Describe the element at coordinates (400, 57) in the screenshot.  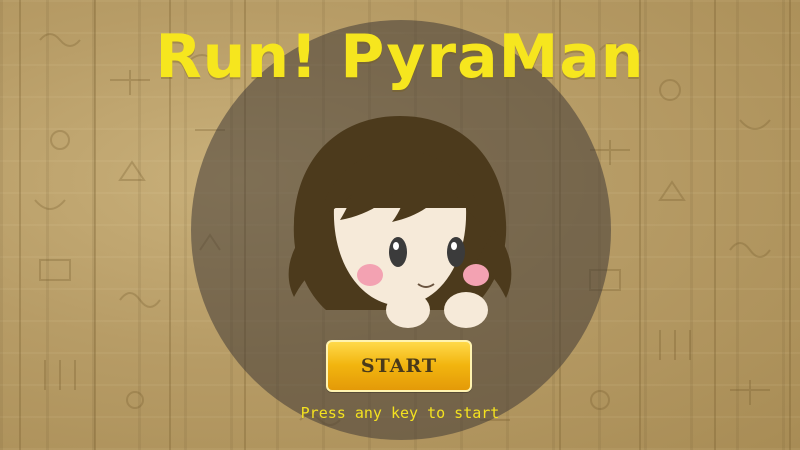
I see `game-title: Run! PyraMan` at that location.